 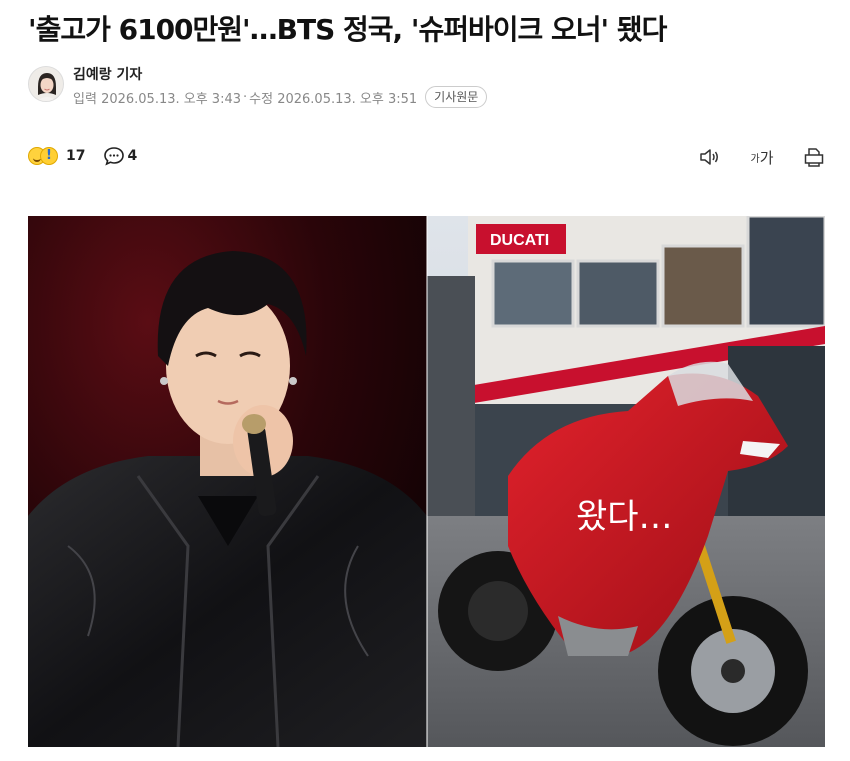 I want to click on font-size-small-glyph: 가, so click(x=755, y=159).